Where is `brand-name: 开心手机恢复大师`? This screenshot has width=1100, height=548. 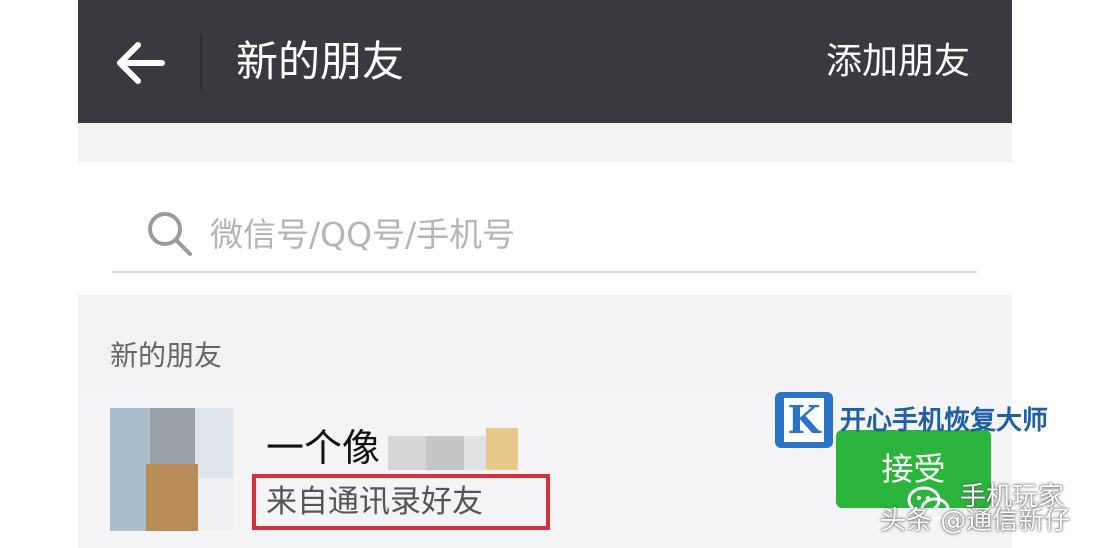 brand-name: 开心手机恢复大师 is located at coordinates (944, 421).